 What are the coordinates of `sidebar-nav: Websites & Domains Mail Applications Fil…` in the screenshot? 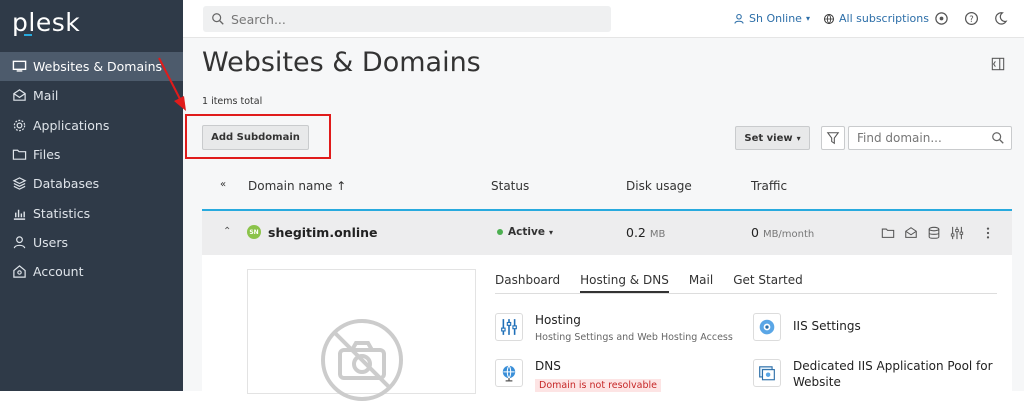 It's located at (91, 169).